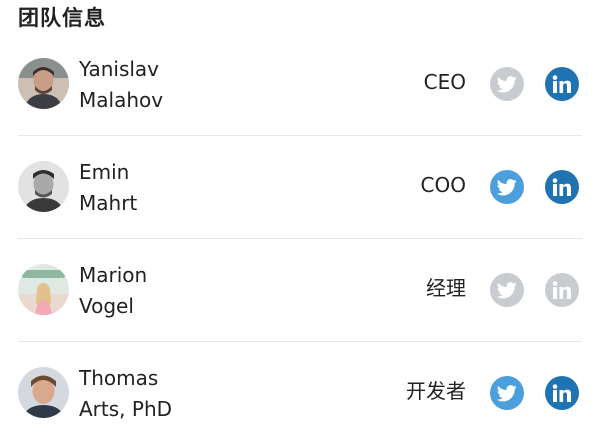 The image size is (600, 445). What do you see at coordinates (108, 203) in the screenshot?
I see `member-last-name: Mahrt` at bounding box center [108, 203].